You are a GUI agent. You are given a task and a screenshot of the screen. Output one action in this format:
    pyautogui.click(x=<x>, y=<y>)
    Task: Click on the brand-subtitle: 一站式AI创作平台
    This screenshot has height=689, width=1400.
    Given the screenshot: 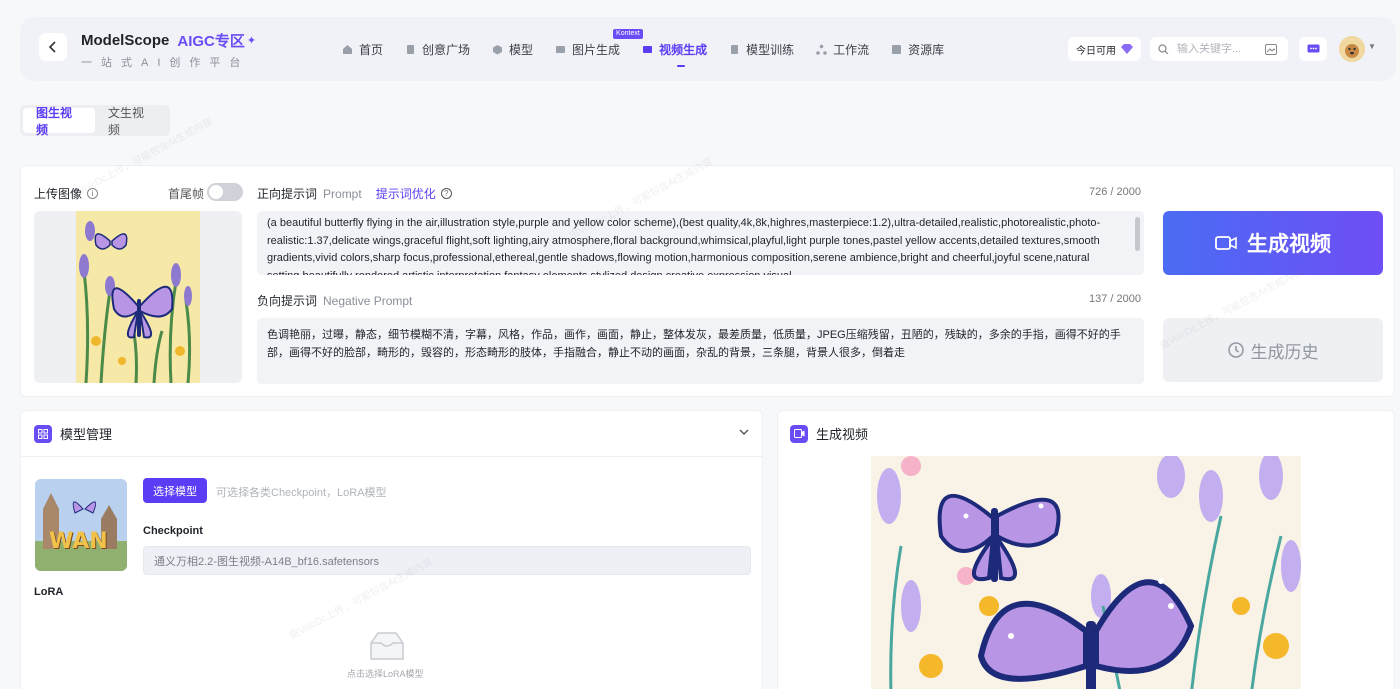 What is the action you would take?
    pyautogui.click(x=165, y=63)
    